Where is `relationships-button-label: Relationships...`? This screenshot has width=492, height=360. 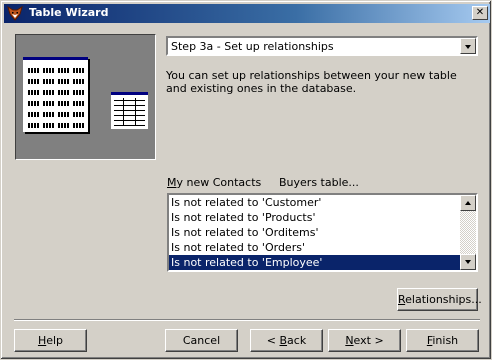 relationships-button-label: Relationships... is located at coordinates (440, 299).